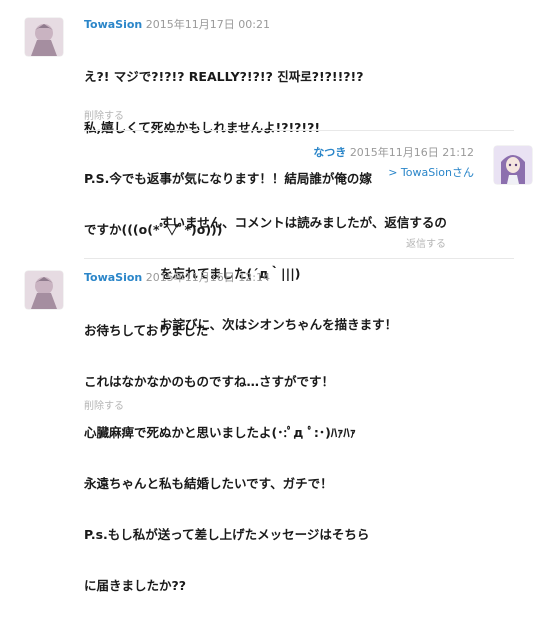 Image resolution: width=554 pixels, height=628 pixels. I want to click on comment-date: 2015年11月16日 21:12, so click(411, 152).